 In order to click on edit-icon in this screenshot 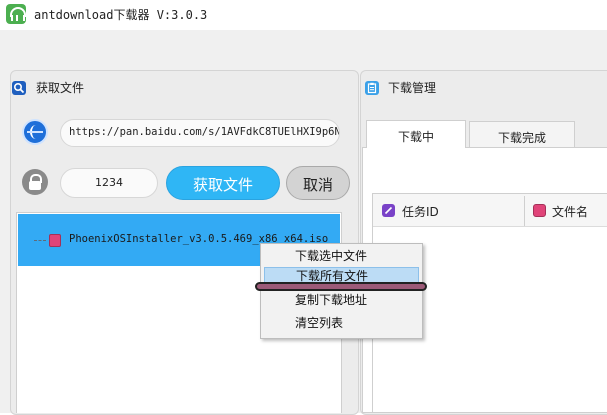, I will do `click(388, 210)`.